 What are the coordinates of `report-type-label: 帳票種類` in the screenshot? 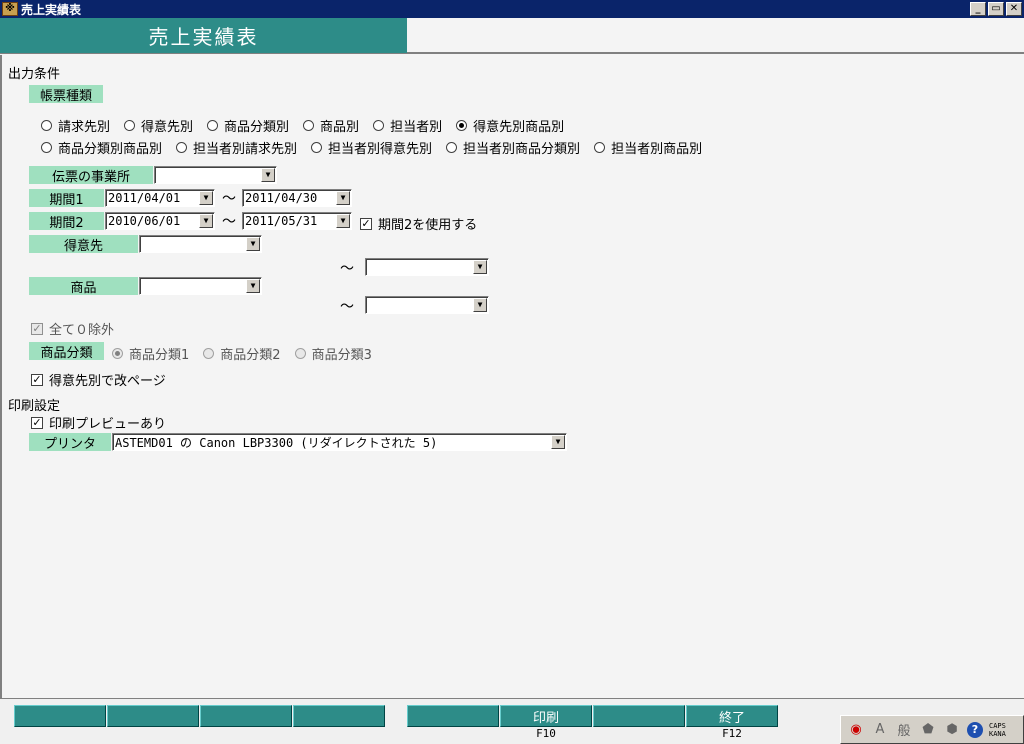 It's located at (66, 94).